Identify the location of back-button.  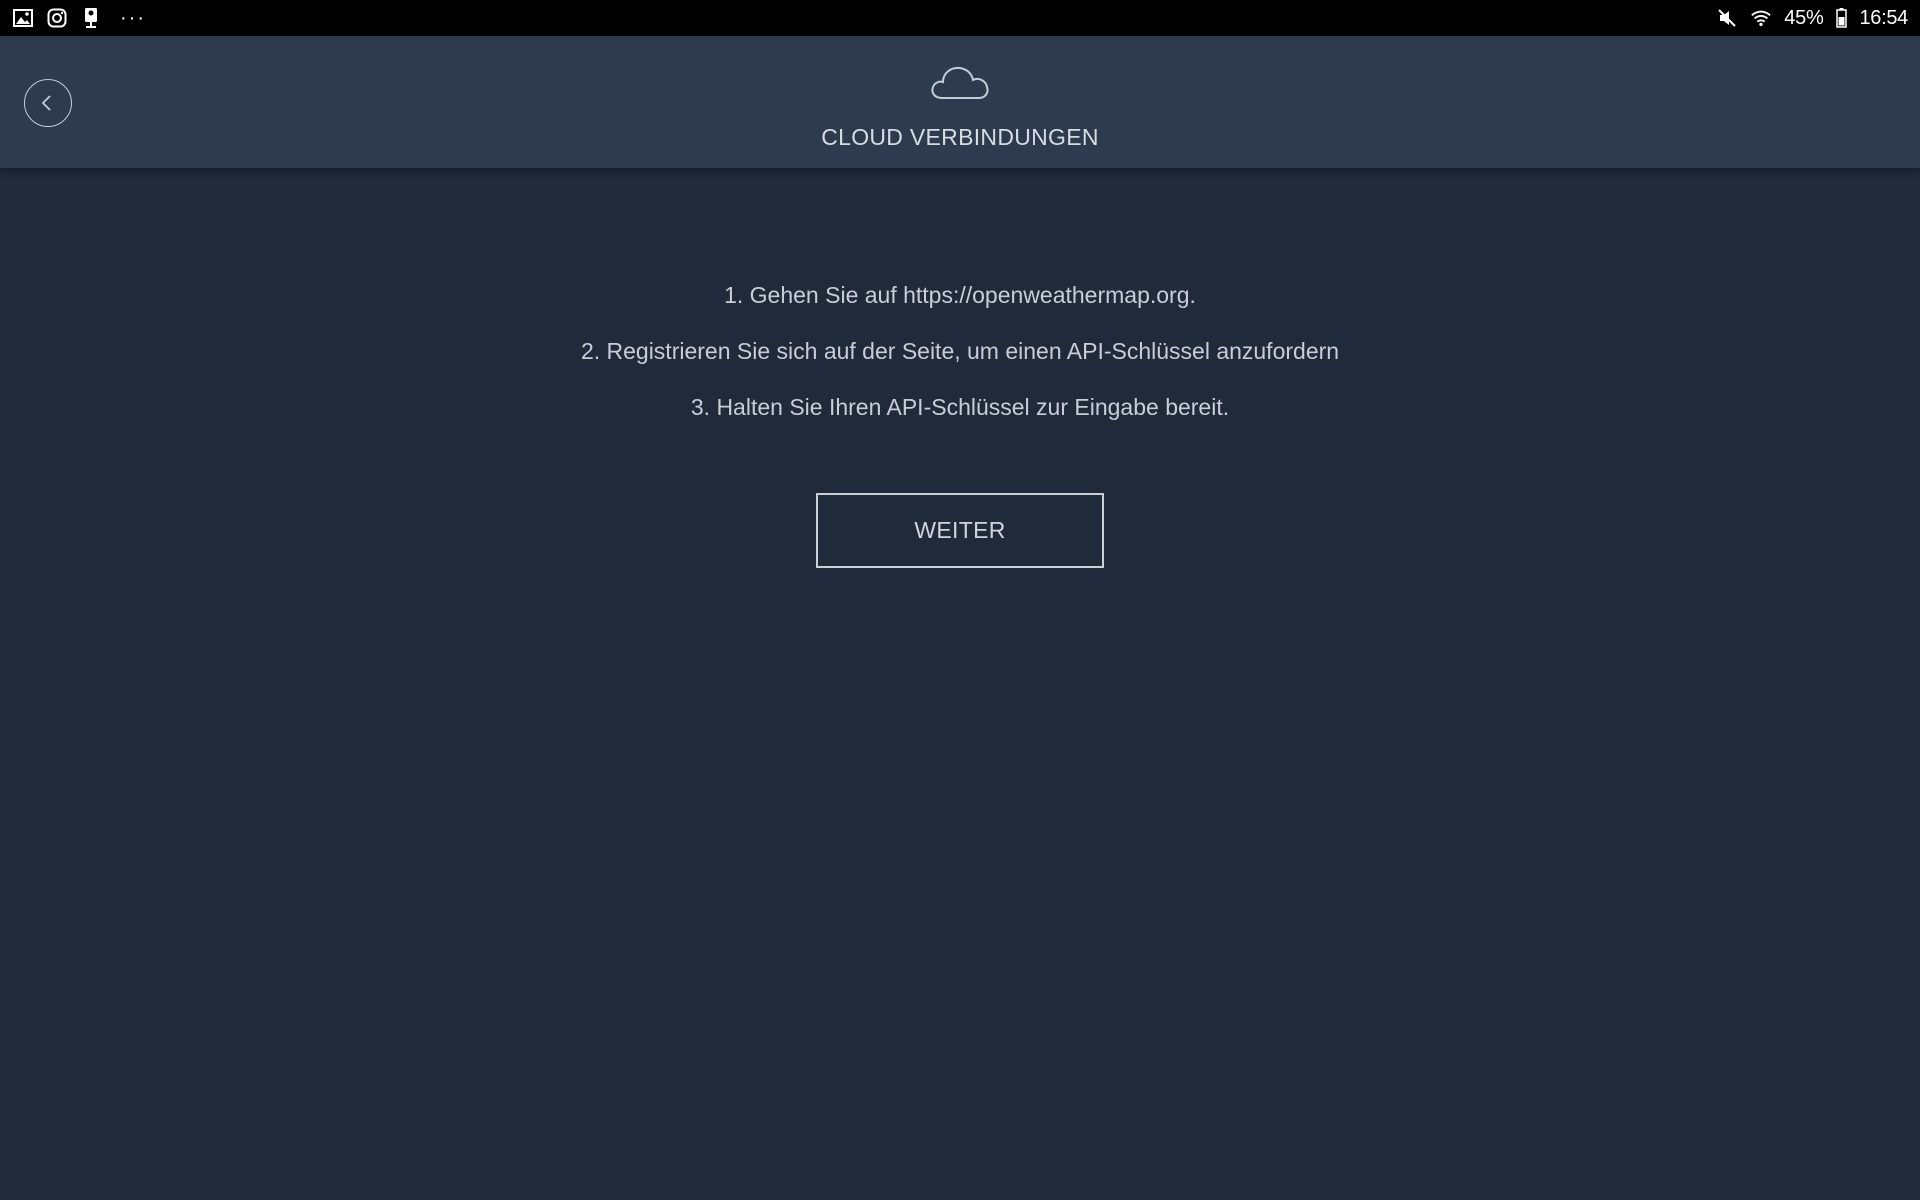
(48, 103).